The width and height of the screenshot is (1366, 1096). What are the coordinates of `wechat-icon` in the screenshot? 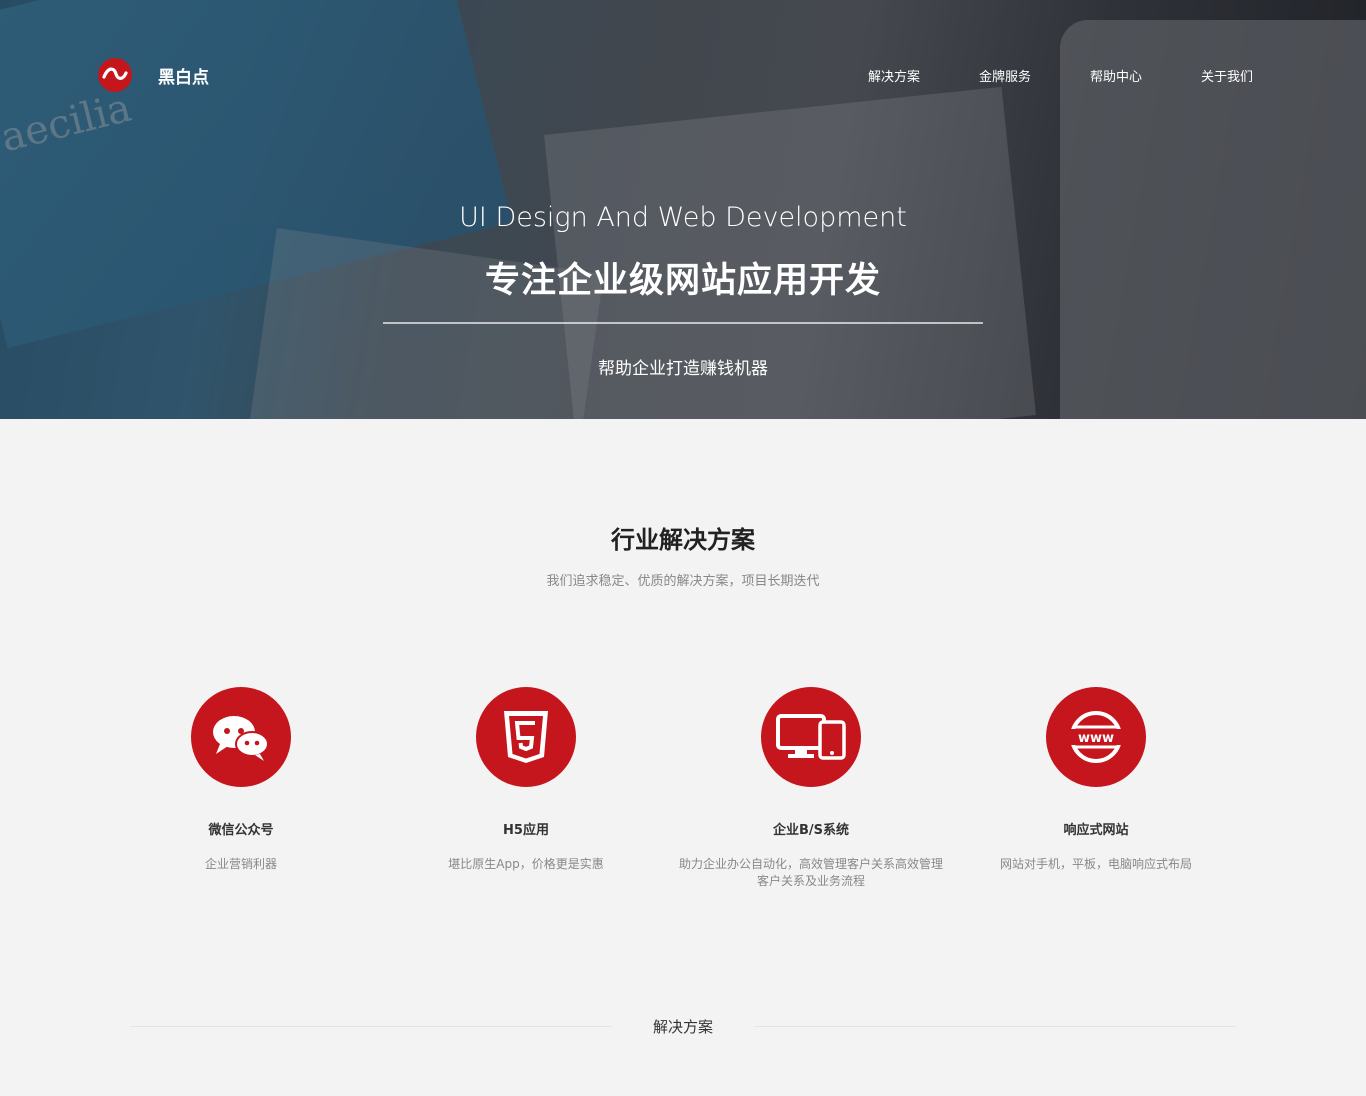 It's located at (241, 737).